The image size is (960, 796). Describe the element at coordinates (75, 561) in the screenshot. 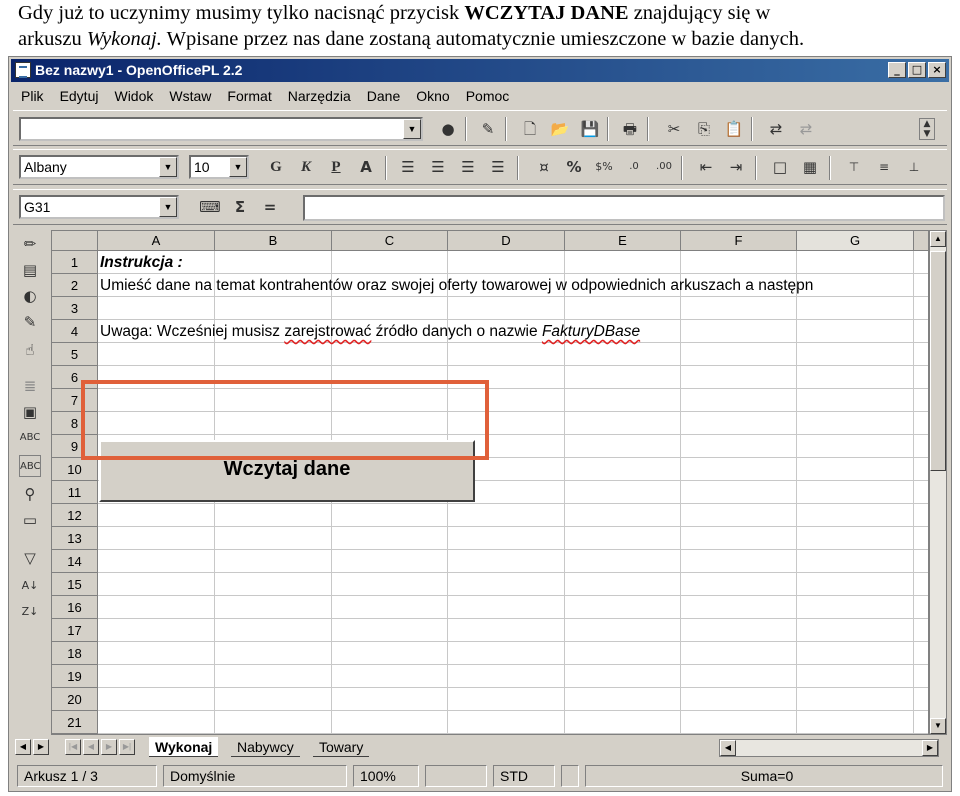

I see `row-header: 14` at that location.